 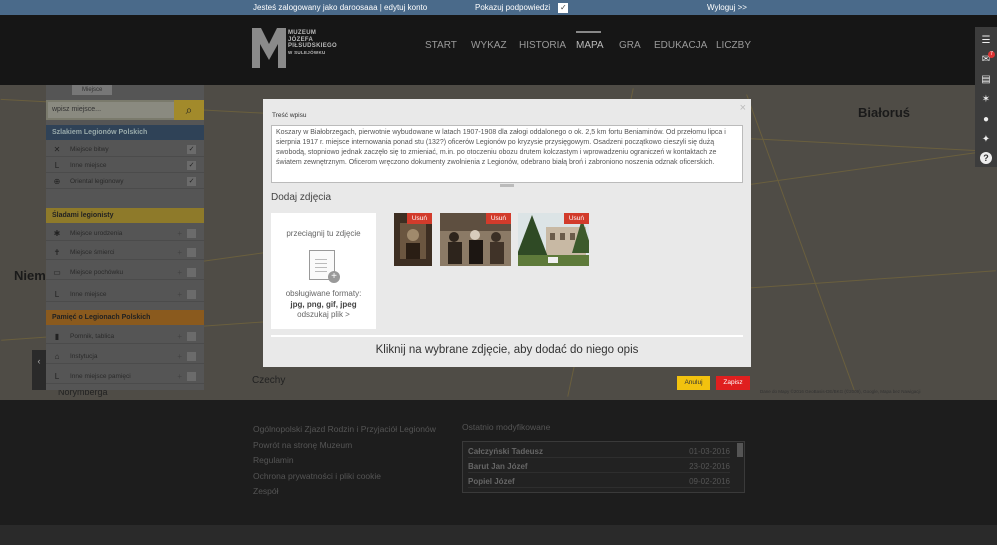 What do you see at coordinates (323, 314) in the screenshot?
I see `browse-file-link: odszukaj plik >` at bounding box center [323, 314].